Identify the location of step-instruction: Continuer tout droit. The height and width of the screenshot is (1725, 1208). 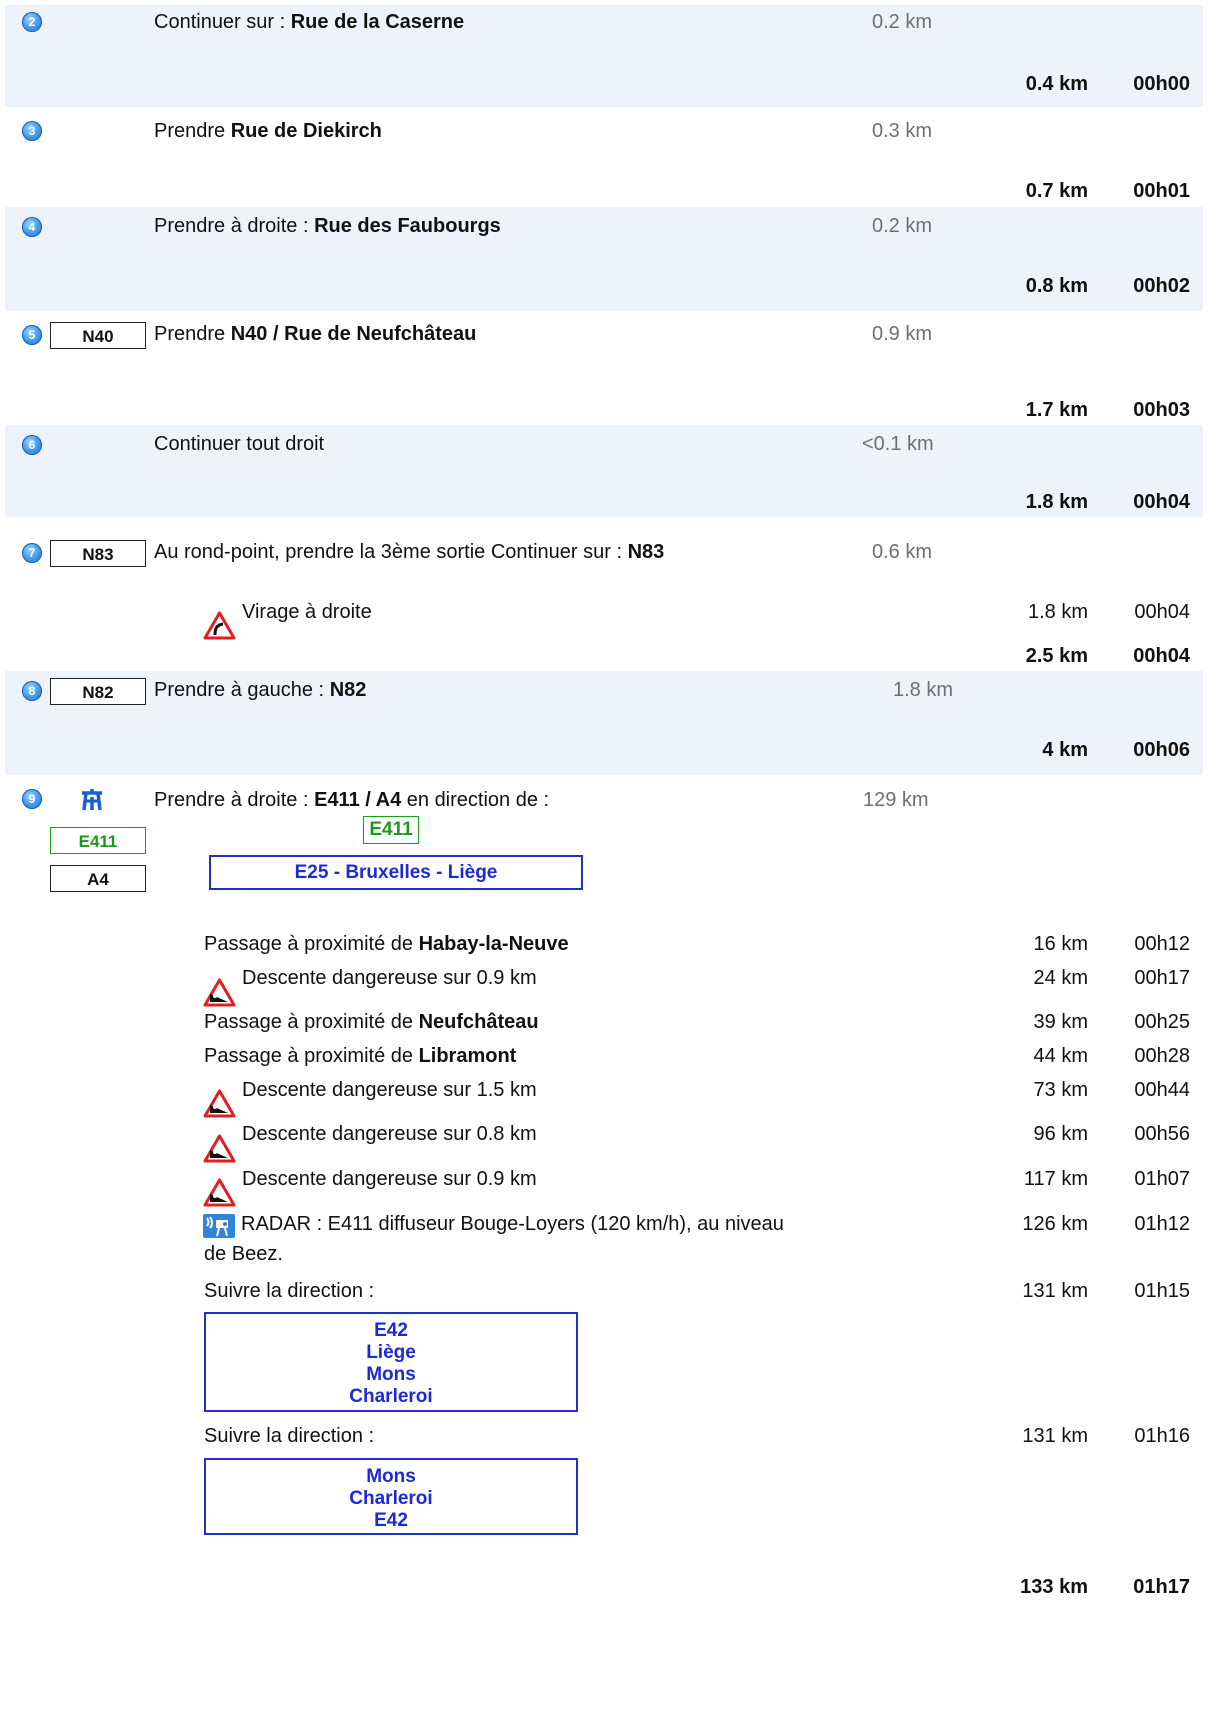
(239, 444).